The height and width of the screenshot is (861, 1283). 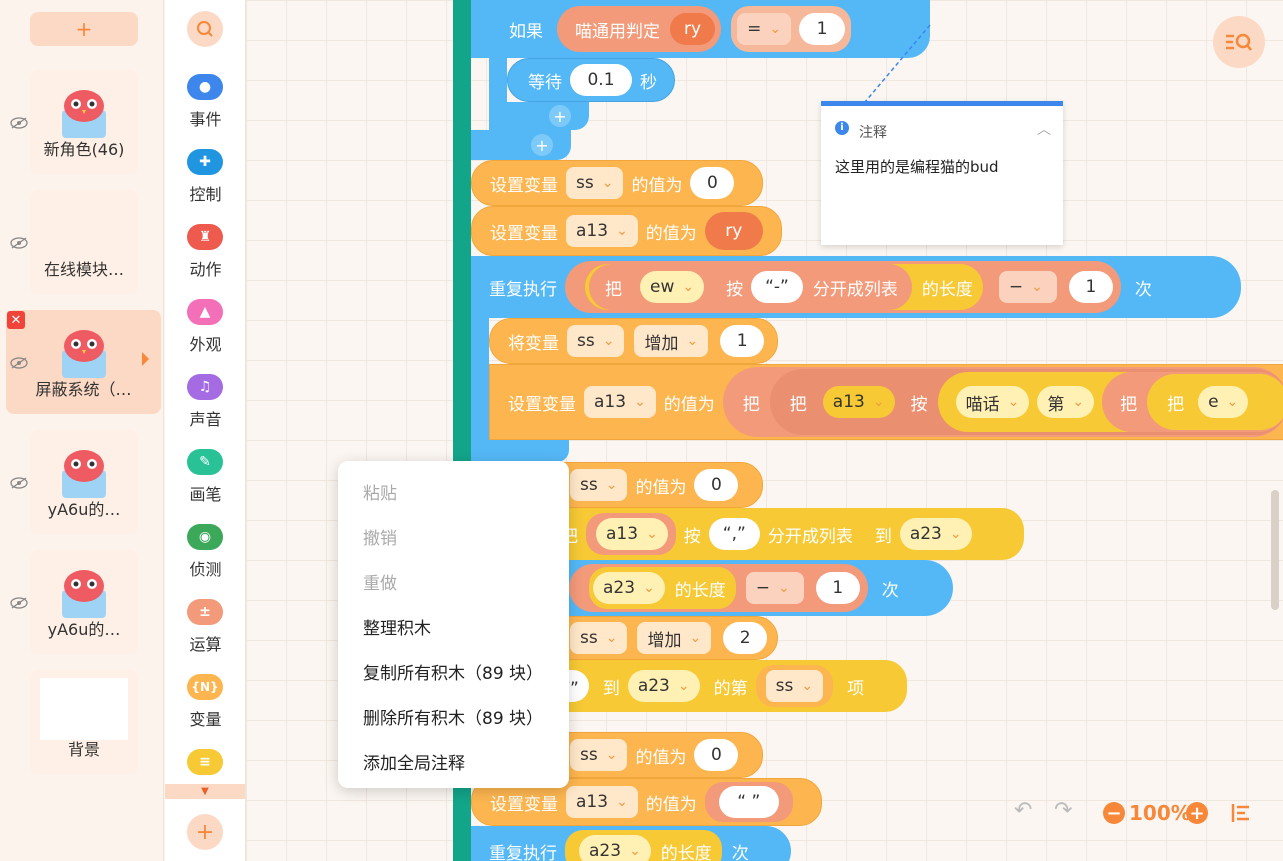 What do you see at coordinates (858, 402) in the screenshot?
I see `list-dropdown: a13` at bounding box center [858, 402].